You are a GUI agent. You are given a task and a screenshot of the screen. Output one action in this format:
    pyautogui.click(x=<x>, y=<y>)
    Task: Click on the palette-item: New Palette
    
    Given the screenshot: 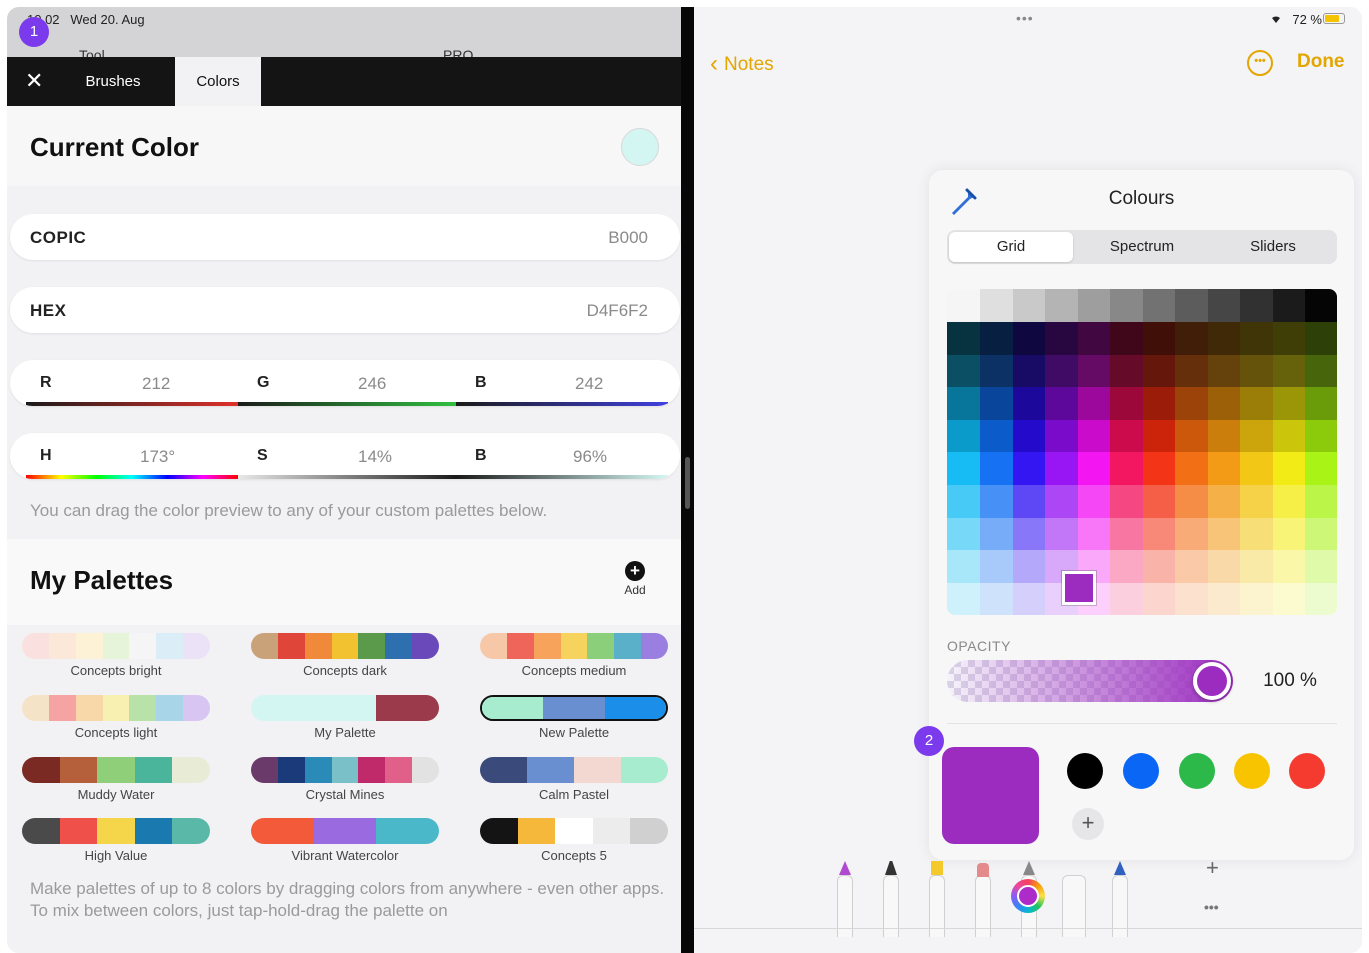 What is the action you would take?
    pyautogui.click(x=575, y=720)
    